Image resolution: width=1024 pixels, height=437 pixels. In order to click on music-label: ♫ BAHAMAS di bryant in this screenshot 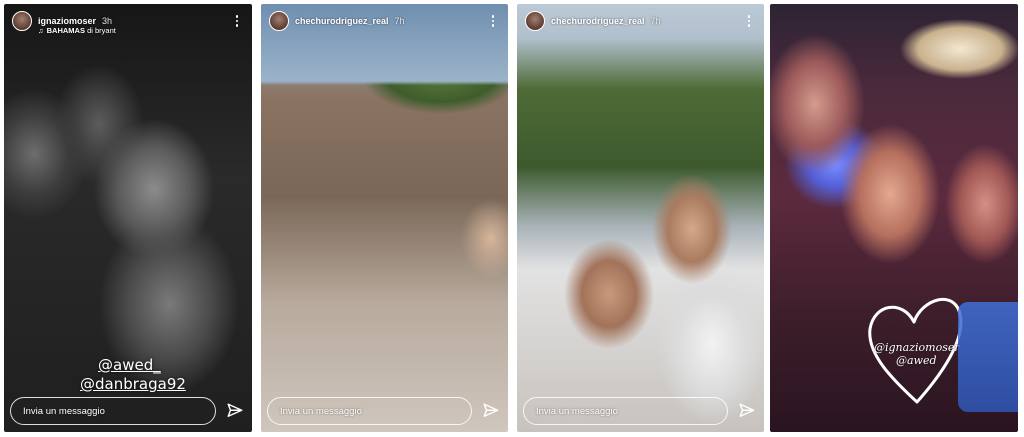, I will do `click(77, 30)`.